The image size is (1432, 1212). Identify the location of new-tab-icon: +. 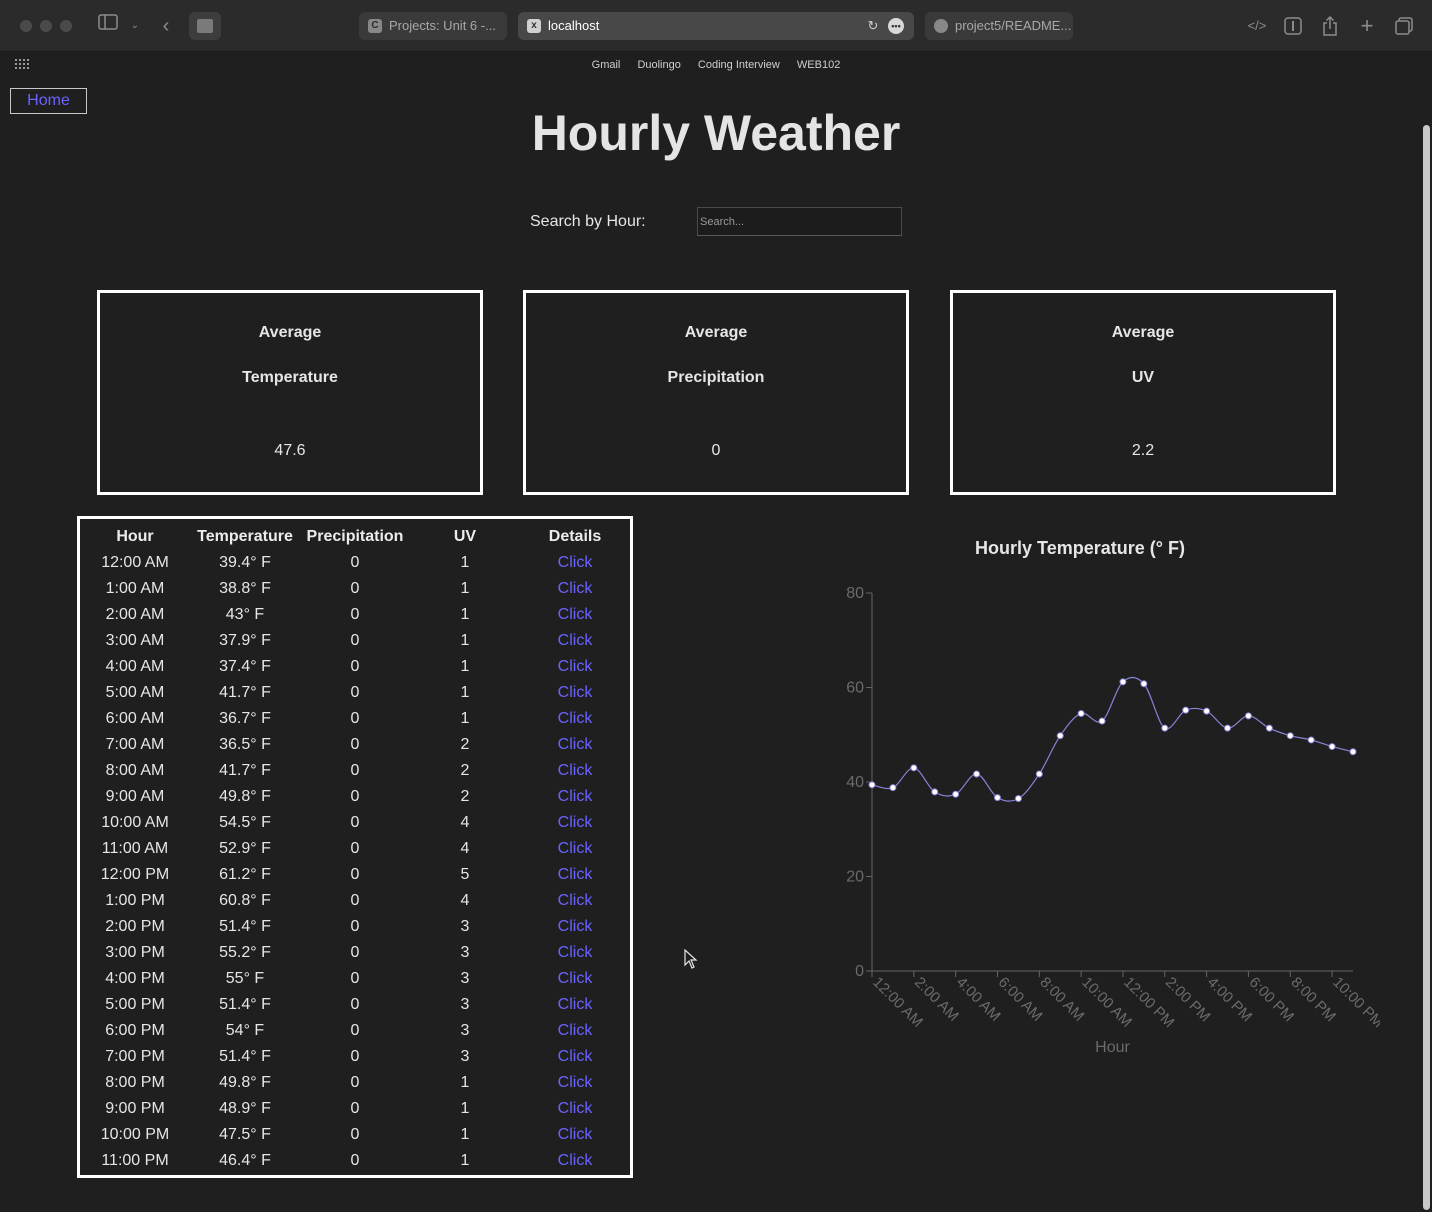
(1367, 26).